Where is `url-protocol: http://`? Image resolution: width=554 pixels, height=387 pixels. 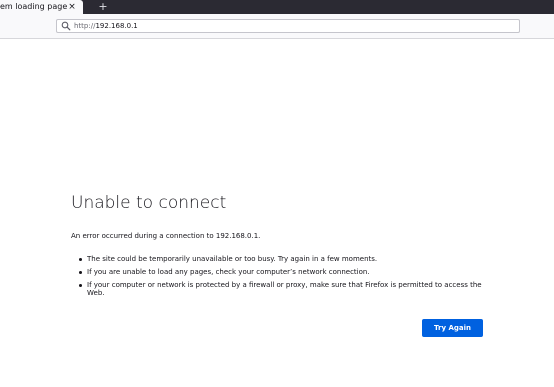 url-protocol: http:// is located at coordinates (85, 26).